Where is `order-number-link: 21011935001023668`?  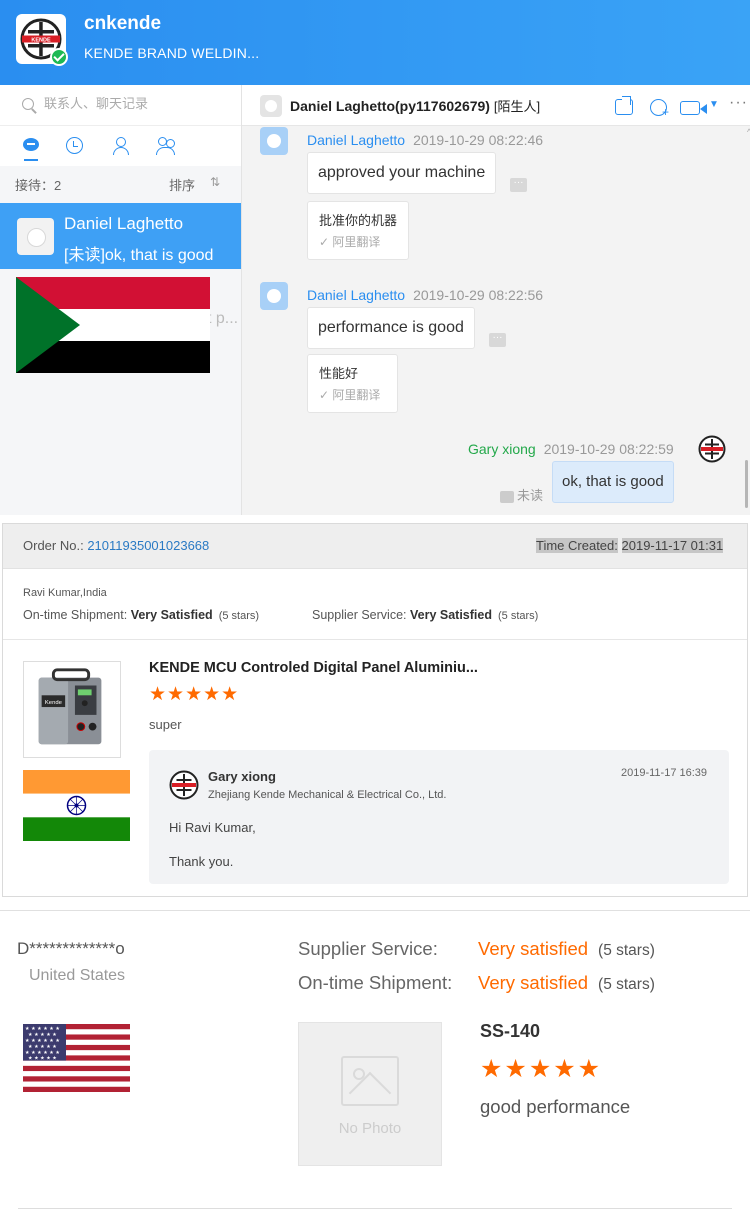
order-number-link: 21011935001023668 is located at coordinates (148, 545).